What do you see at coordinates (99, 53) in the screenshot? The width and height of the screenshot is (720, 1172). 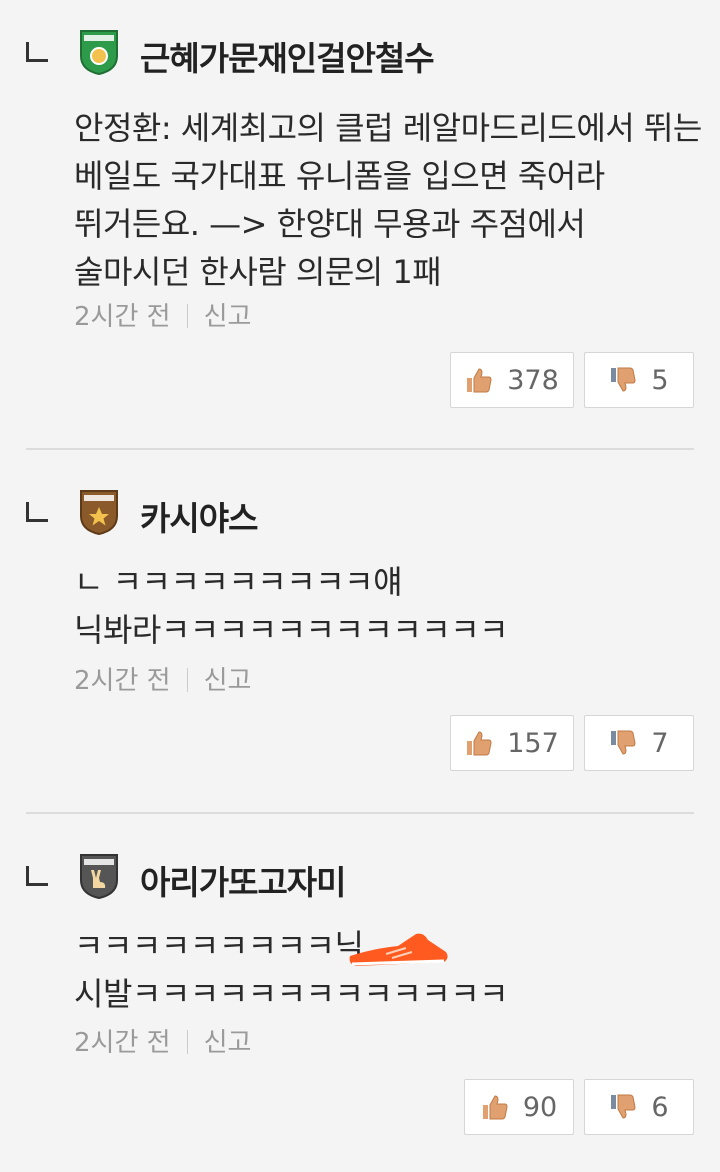 I see `amateur-badge-icon` at bounding box center [99, 53].